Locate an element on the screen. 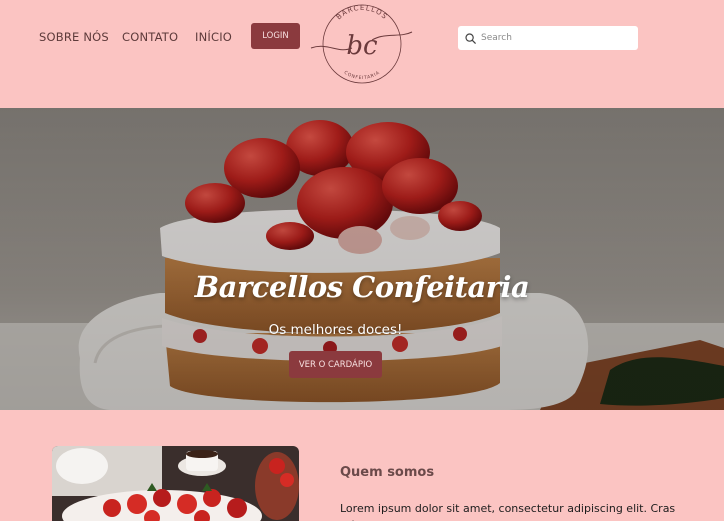 This screenshot has width=724, height=521. nav-link-sobre-nos: SOBRE NÓS is located at coordinates (74, 37).